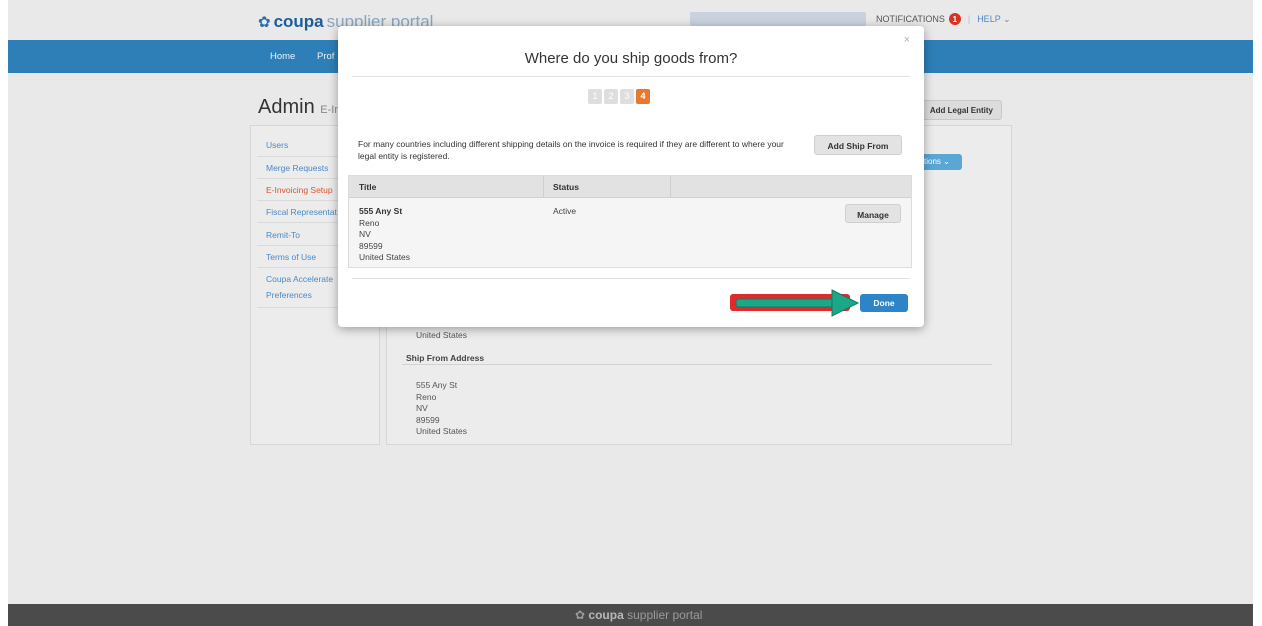 The width and height of the screenshot is (1262, 626). I want to click on close-icon: ×, so click(907, 40).